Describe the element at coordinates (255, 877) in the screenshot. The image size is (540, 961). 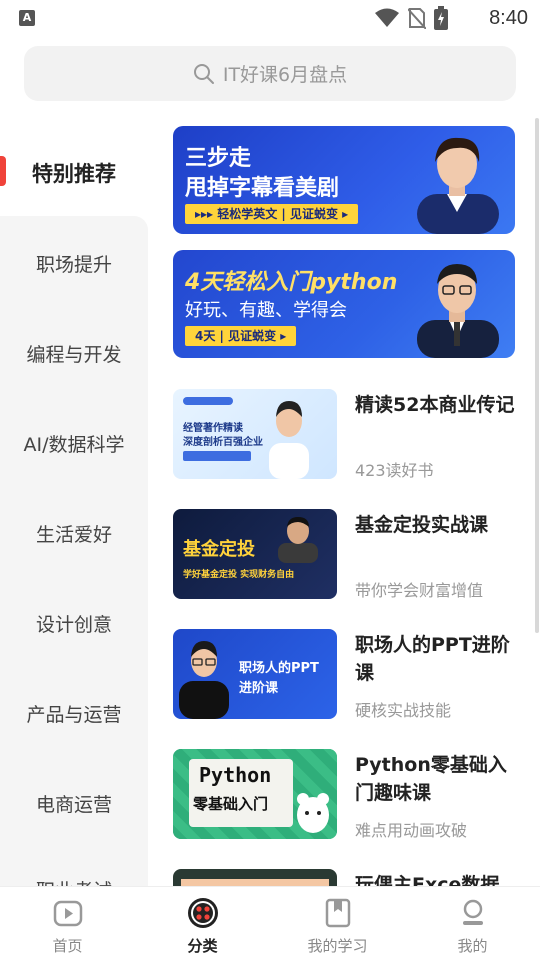
I see `course-thumbnail` at that location.